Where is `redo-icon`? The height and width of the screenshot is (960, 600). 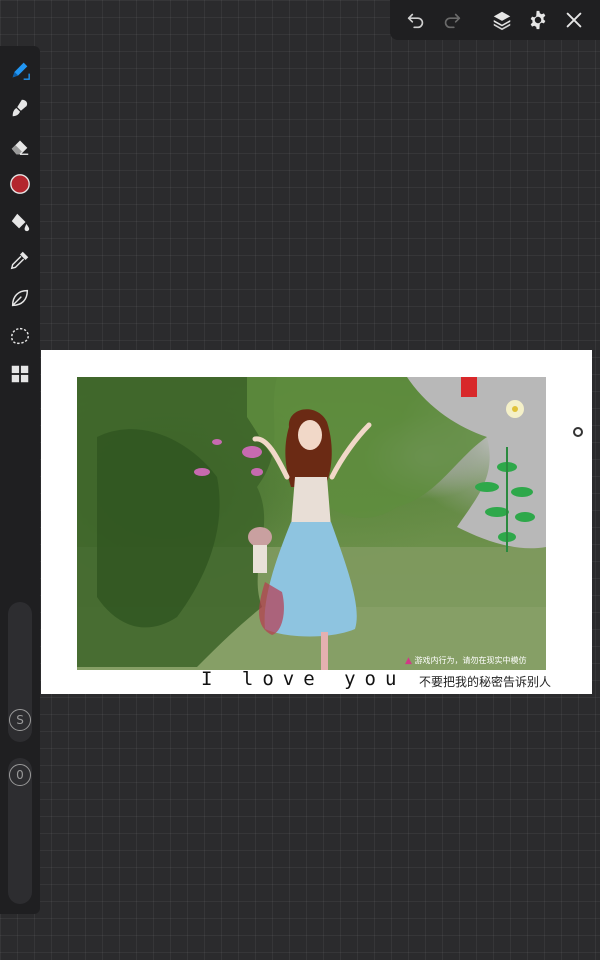
redo-icon is located at coordinates (452, 20).